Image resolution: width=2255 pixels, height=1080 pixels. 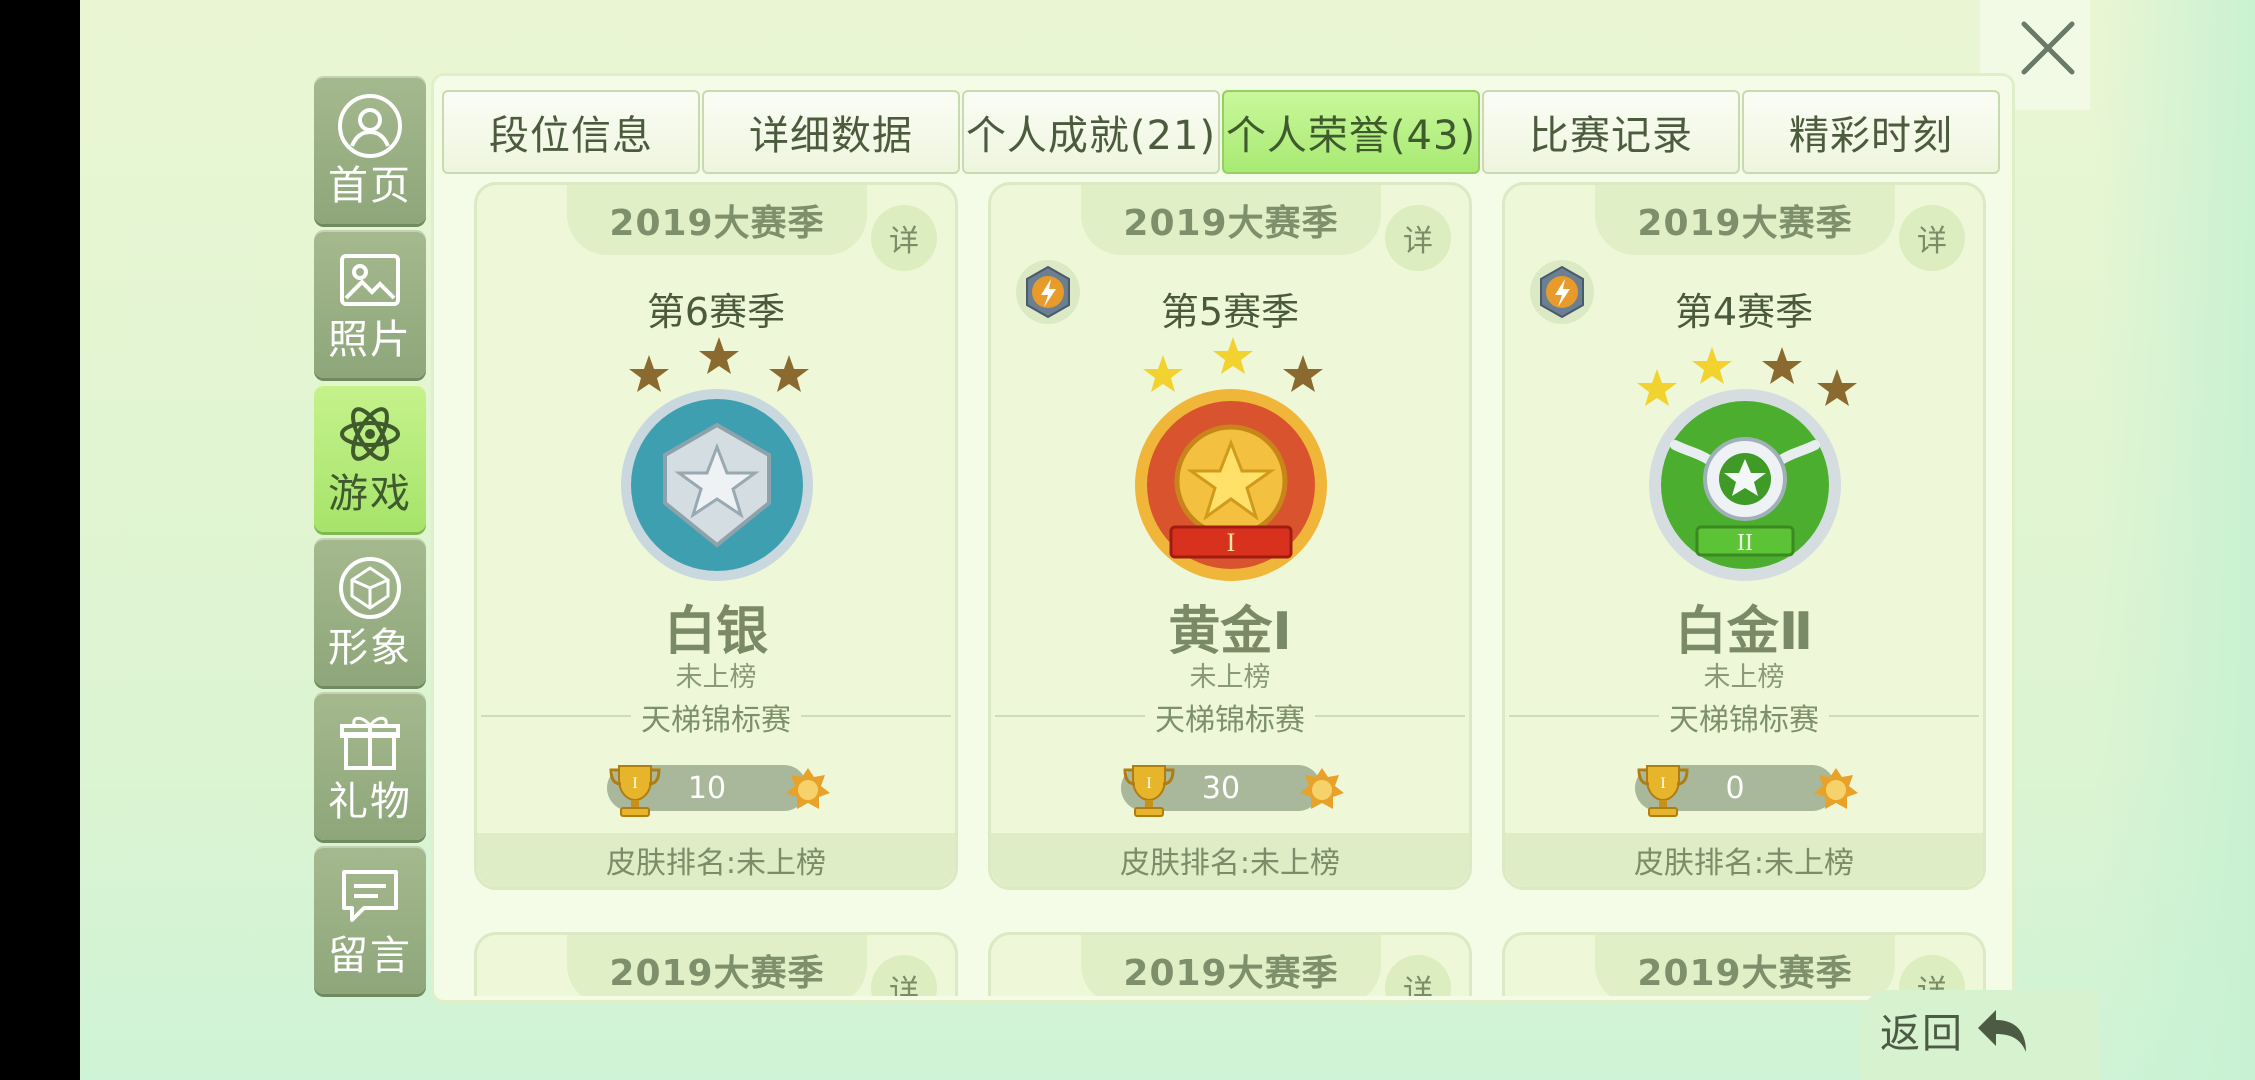 I want to click on tab-bar: 段位信息 详细数据 个人成就(21) 个人荣誉(43) 比赛记录 精彩时刻, so click(x=1223, y=132).